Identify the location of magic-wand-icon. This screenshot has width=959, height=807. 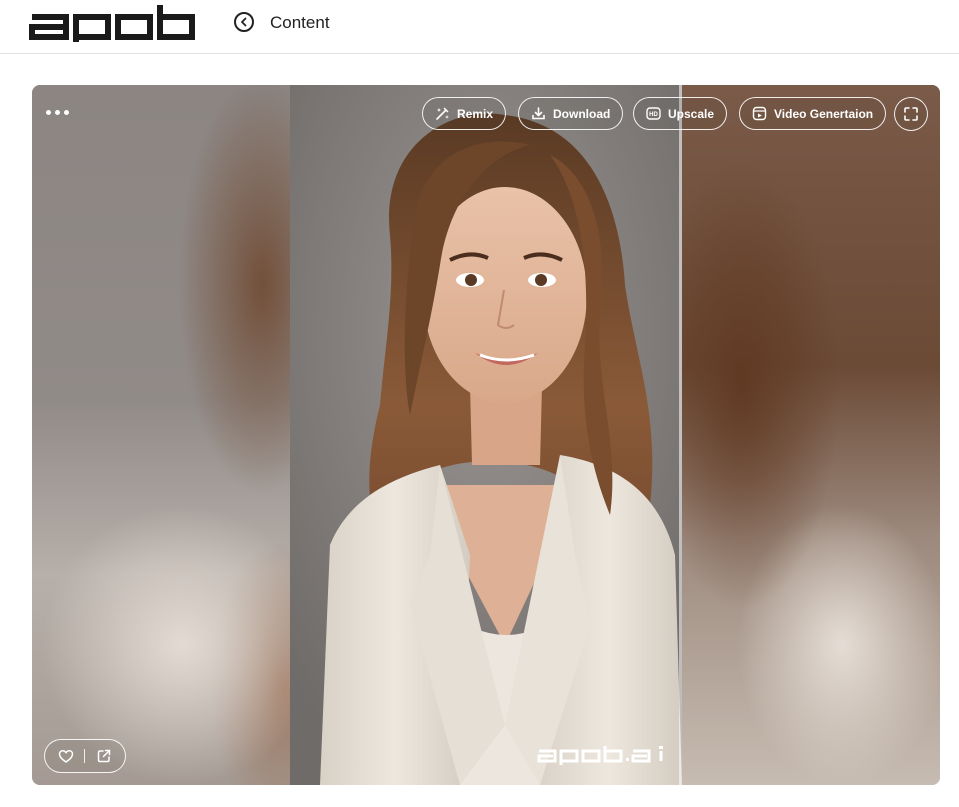
(442, 113).